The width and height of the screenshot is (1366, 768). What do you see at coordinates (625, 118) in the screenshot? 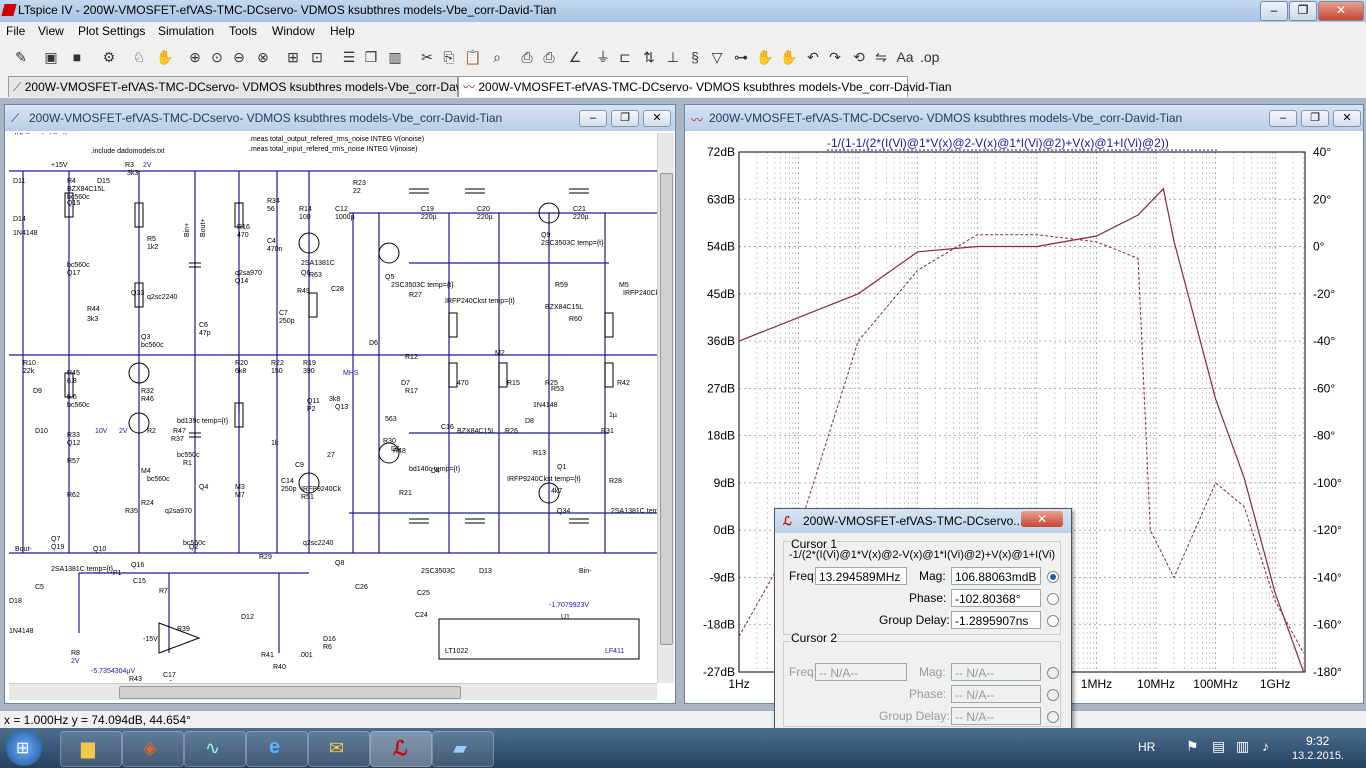
I see `schematic-restore-button: ❐` at bounding box center [625, 118].